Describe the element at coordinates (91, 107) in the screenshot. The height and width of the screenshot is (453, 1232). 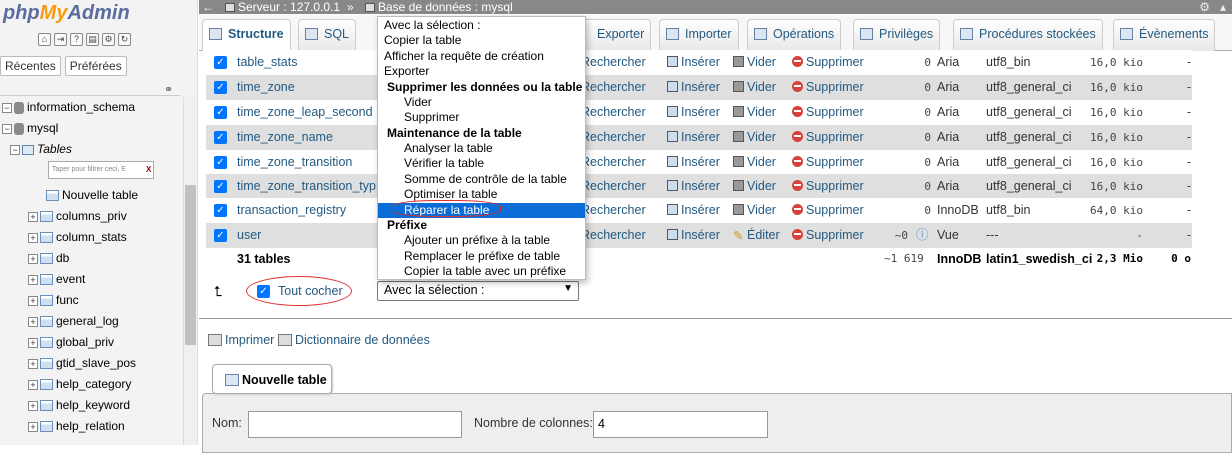
I see `tree-node-information-schema: − information_schema` at that location.